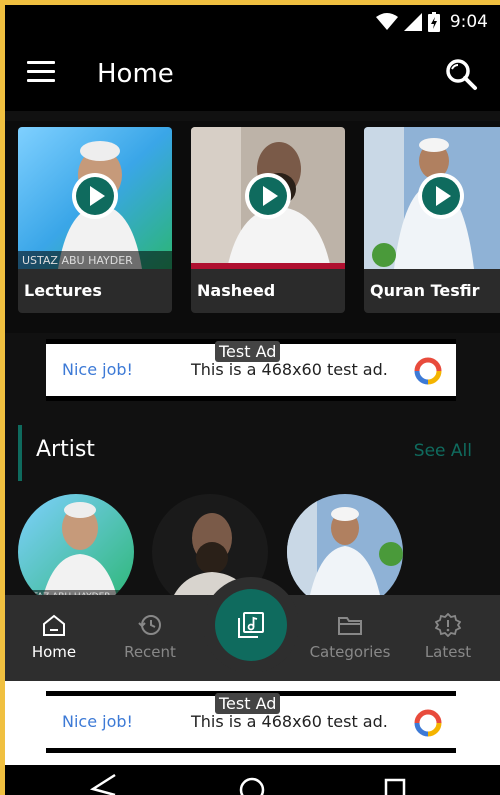 The image size is (500, 795). Describe the element at coordinates (252, 75) in the screenshot. I see `app-bar: Home` at that location.